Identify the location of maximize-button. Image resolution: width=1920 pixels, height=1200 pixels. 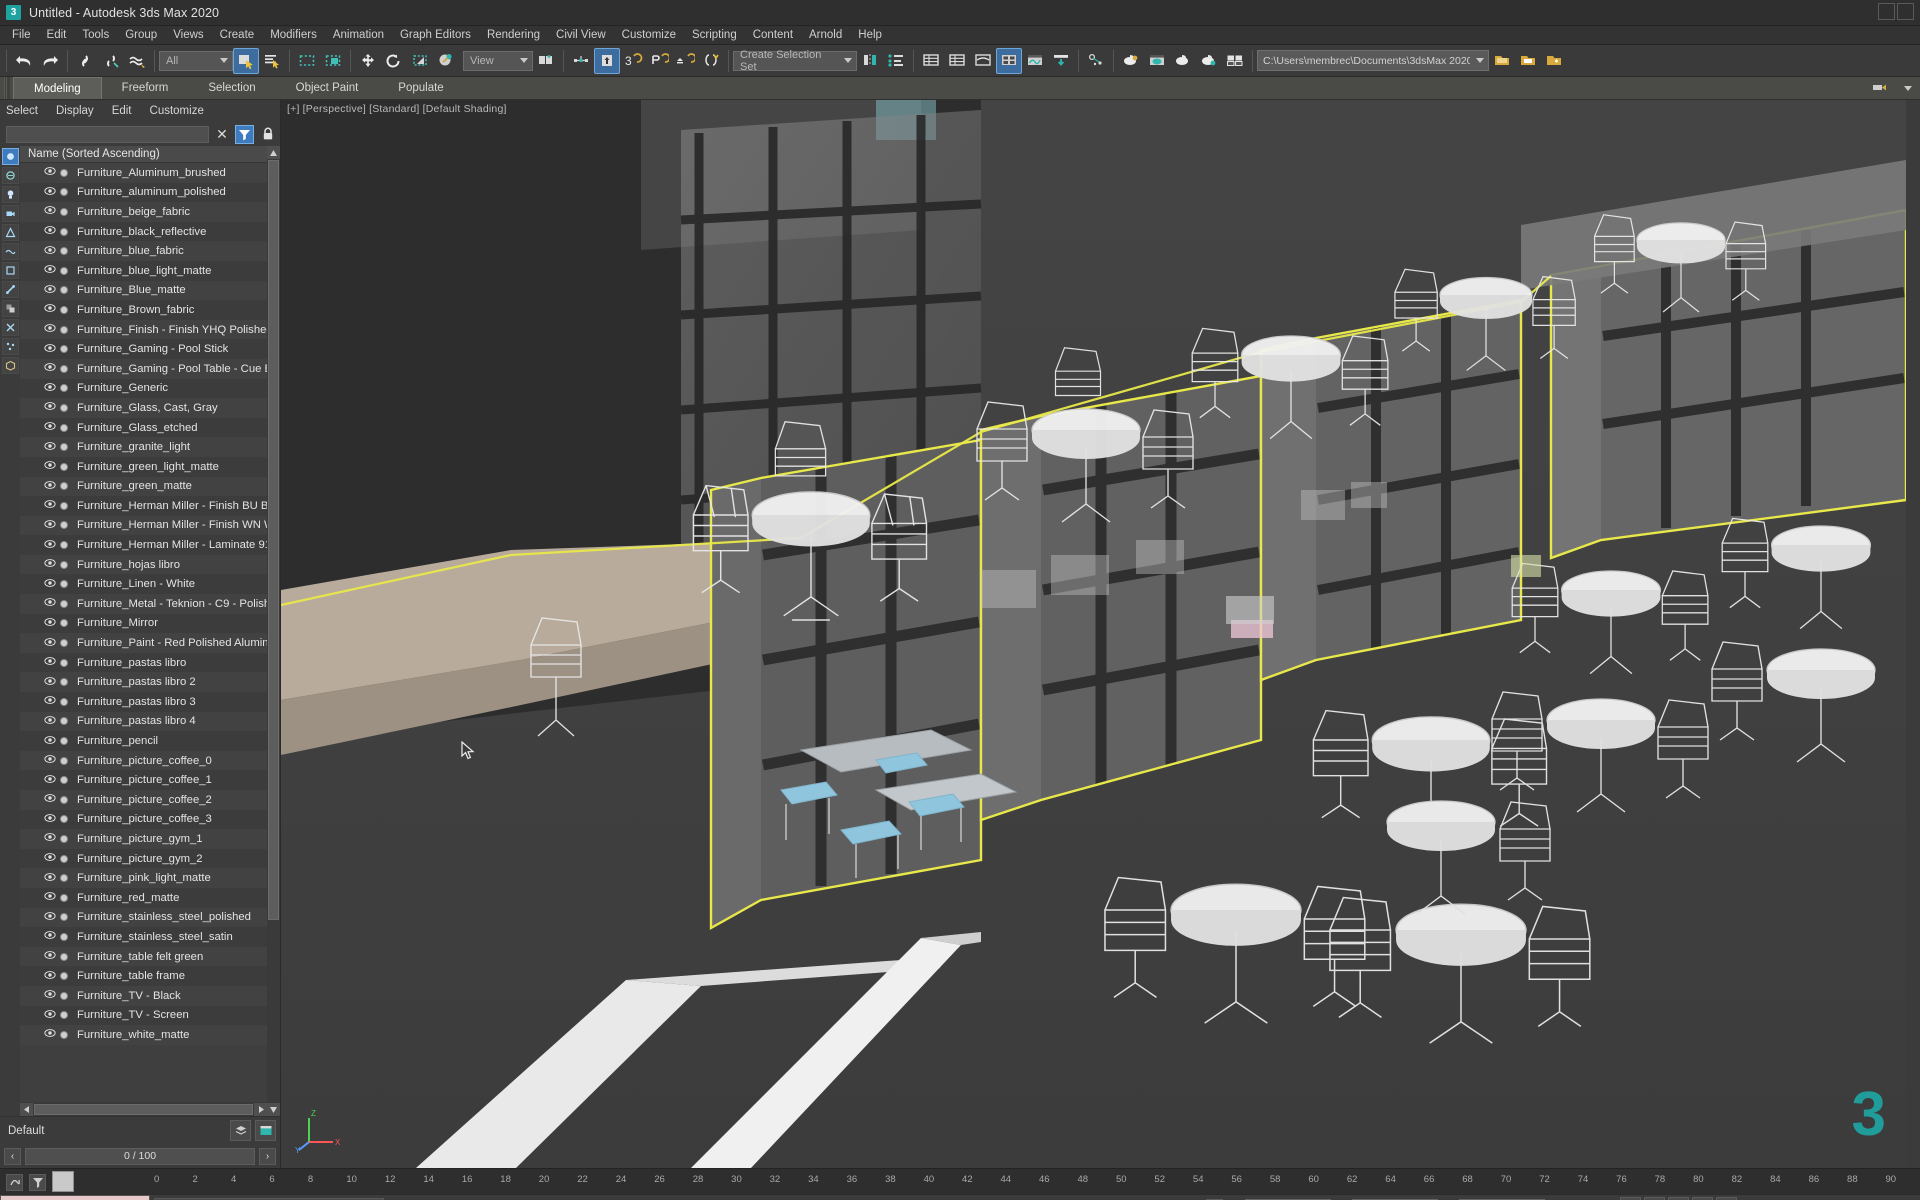
(1905, 11).